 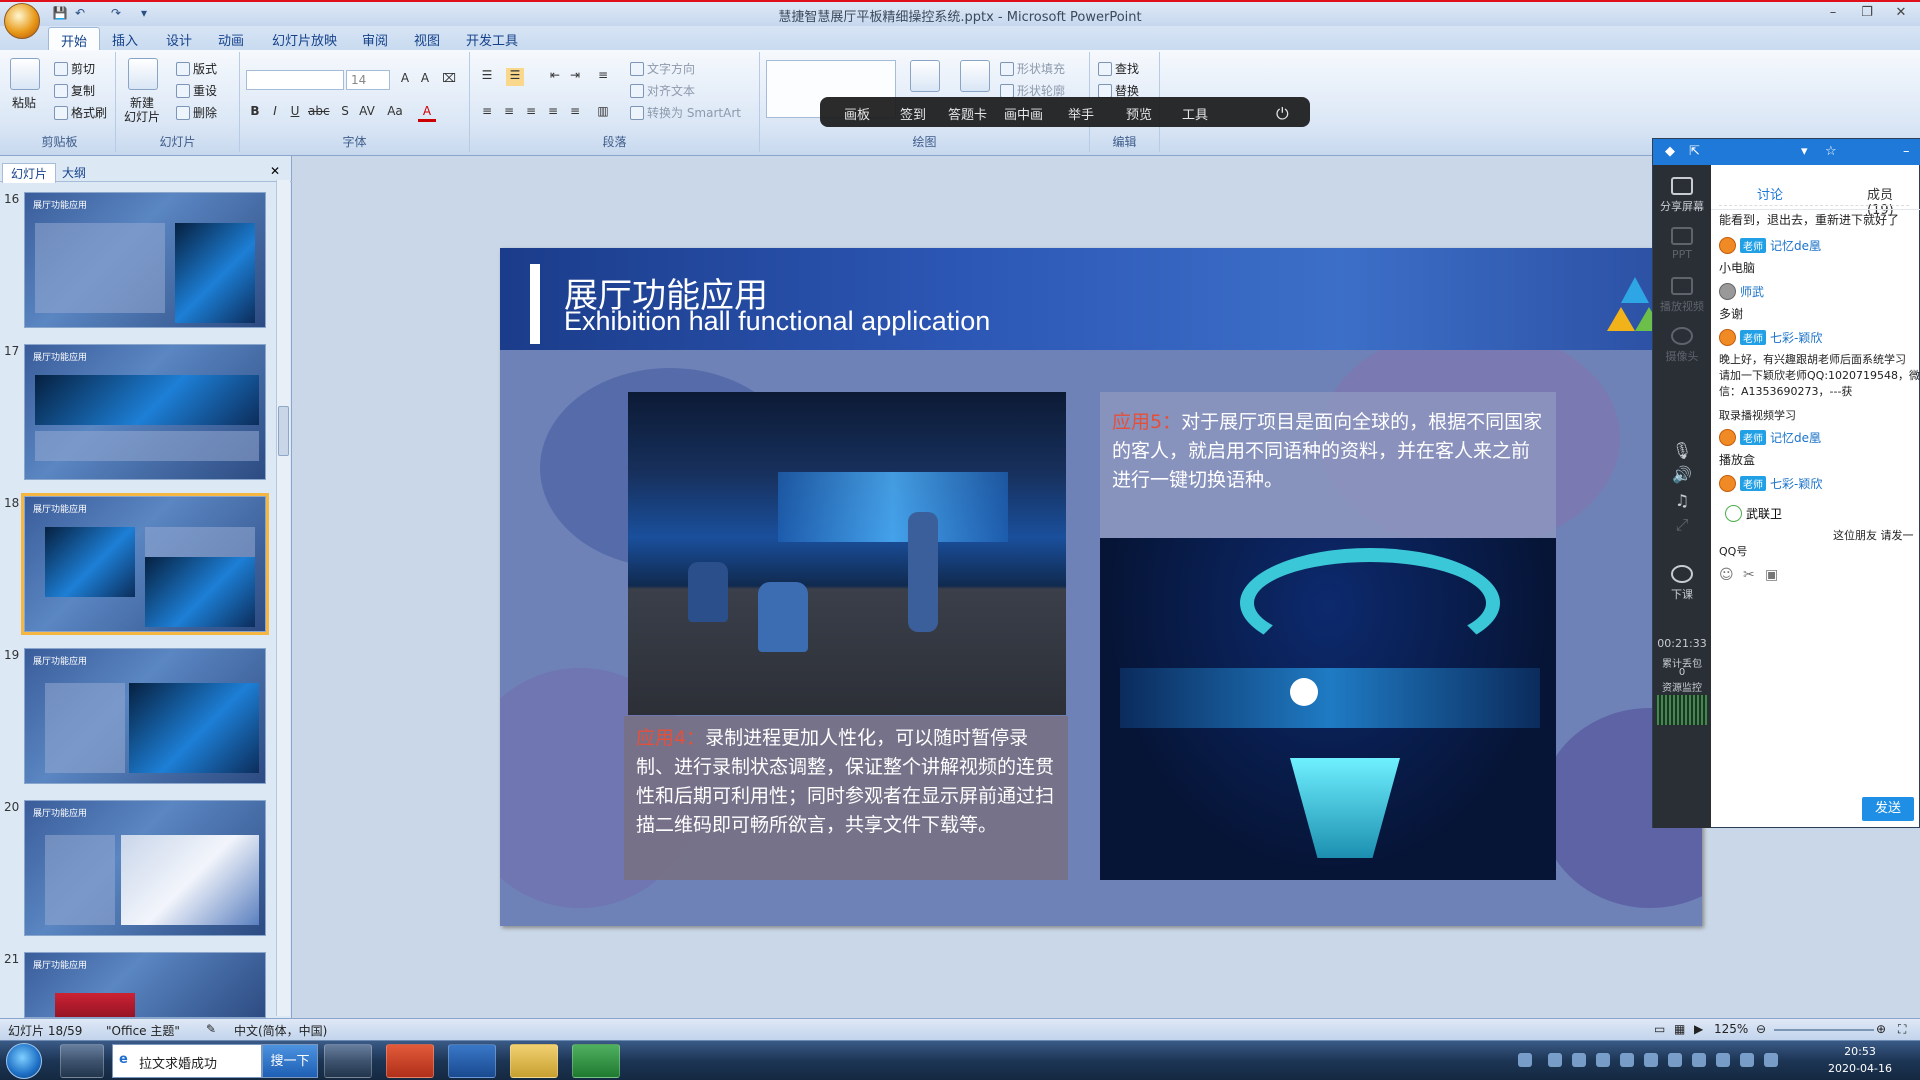 I want to click on cad-icon, so click(x=472, y=1061).